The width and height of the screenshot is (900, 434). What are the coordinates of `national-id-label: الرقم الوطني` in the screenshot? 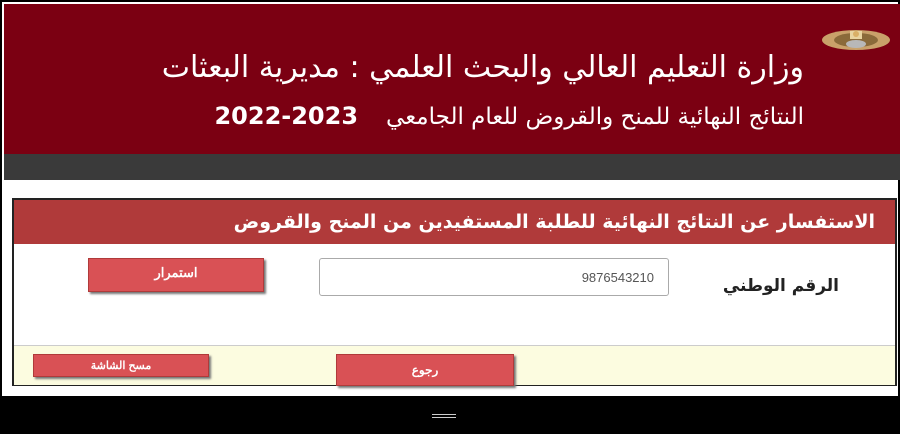 It's located at (780, 286).